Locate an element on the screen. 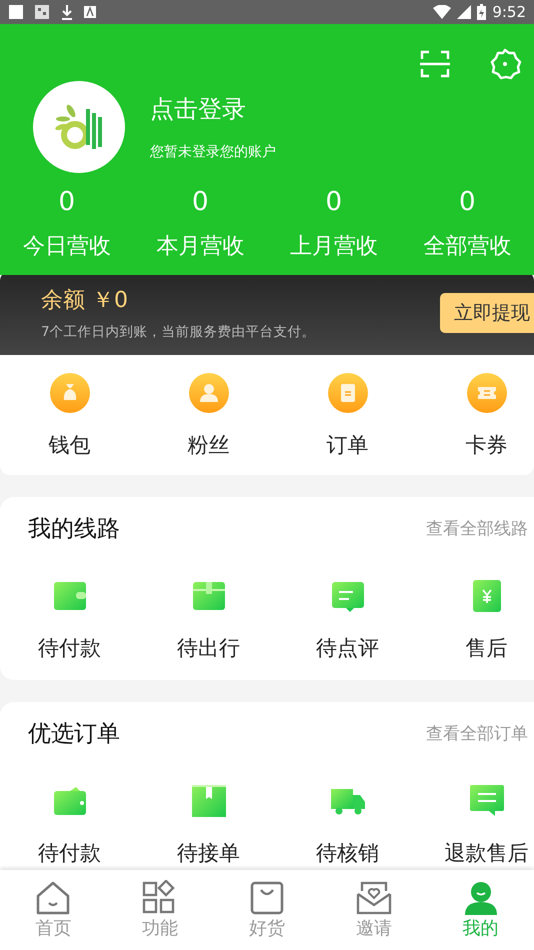 This screenshot has height=950, width=534. status-label: 退款售后 is located at coordinates (486, 853).